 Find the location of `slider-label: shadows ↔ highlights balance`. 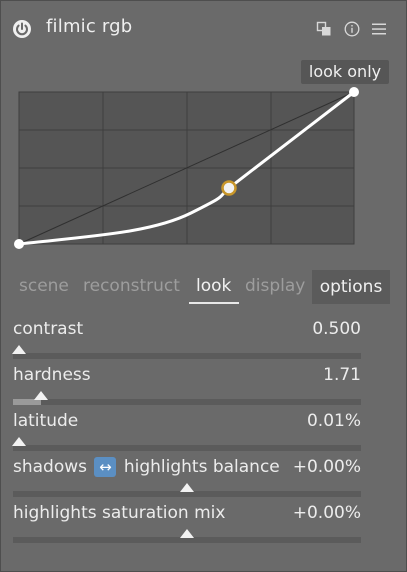

slider-label: shadows ↔ highlights balance is located at coordinates (146, 467).